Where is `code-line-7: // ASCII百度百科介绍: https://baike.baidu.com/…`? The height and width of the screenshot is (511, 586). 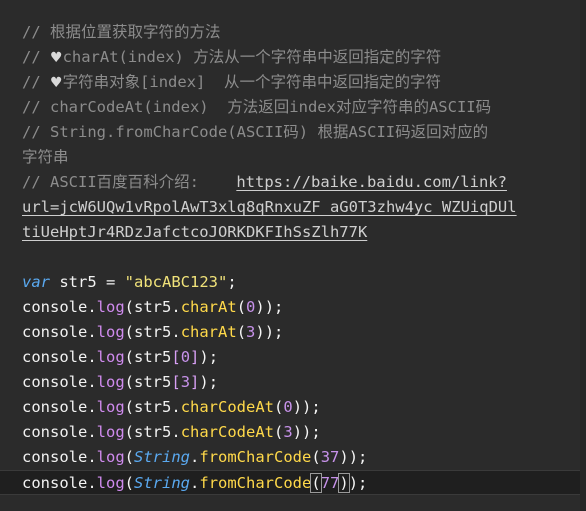 code-line-7: // ASCII百度百科介绍: https://baike.baidu.com/… is located at coordinates (293, 182).